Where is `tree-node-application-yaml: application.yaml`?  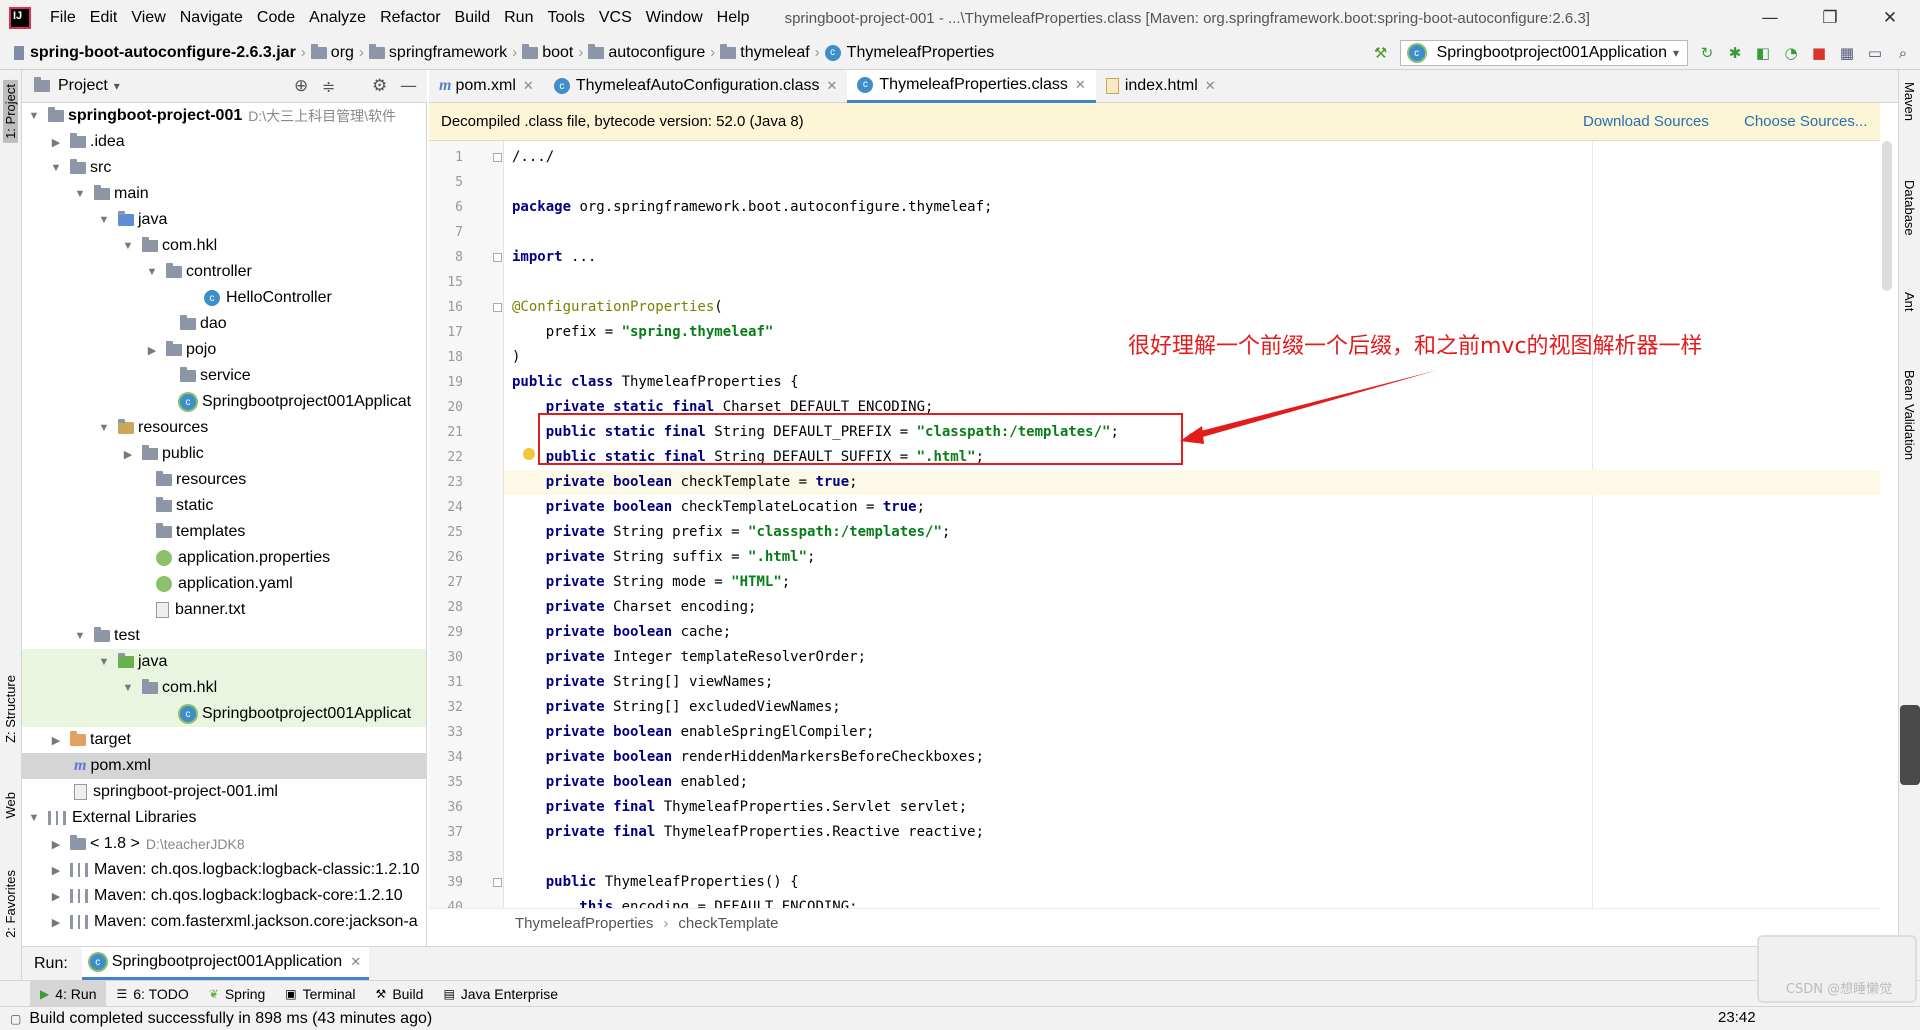 tree-node-application-yaml: application.yaml is located at coordinates (224, 584).